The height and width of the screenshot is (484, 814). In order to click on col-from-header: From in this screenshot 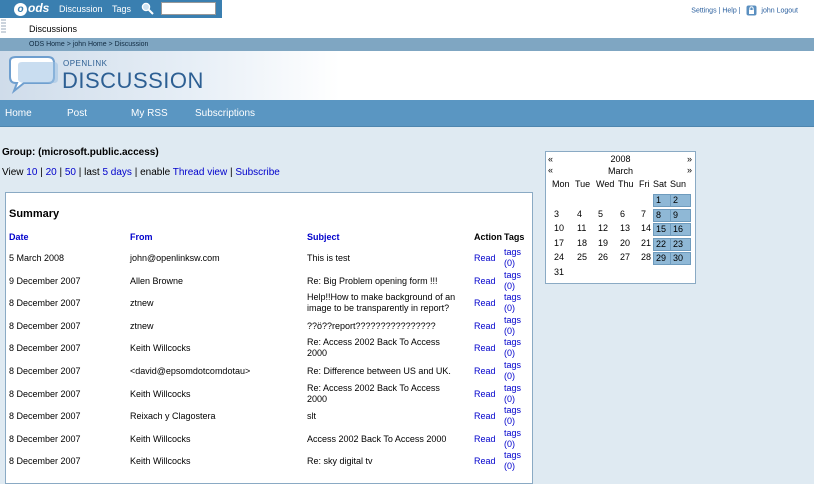, I will do `click(141, 237)`.